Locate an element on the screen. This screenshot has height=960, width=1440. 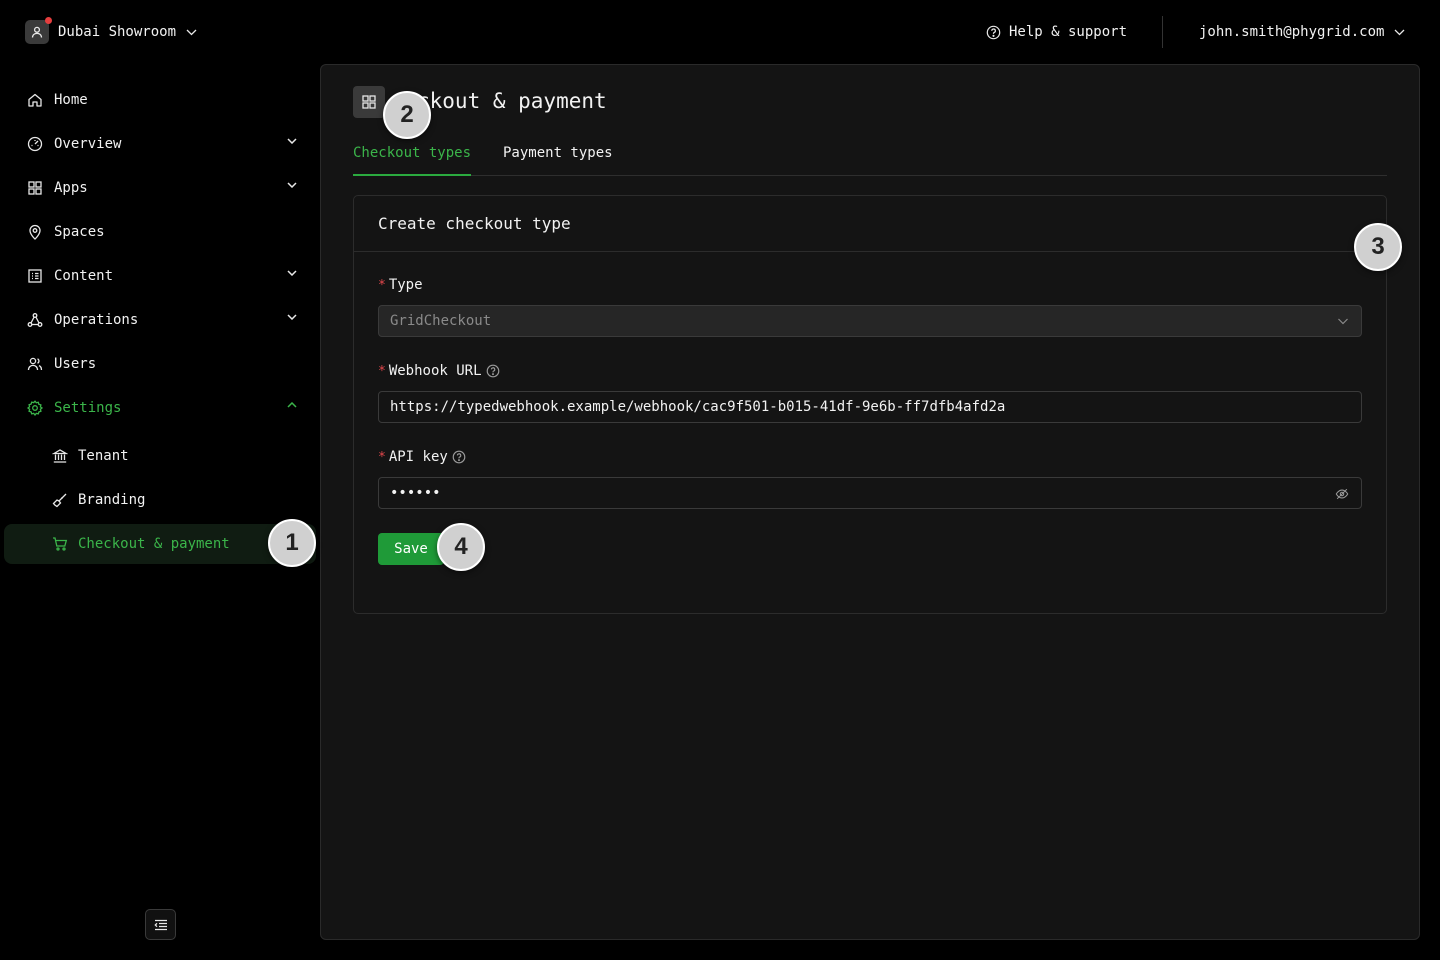
eye-off-icon is located at coordinates (1342, 494).